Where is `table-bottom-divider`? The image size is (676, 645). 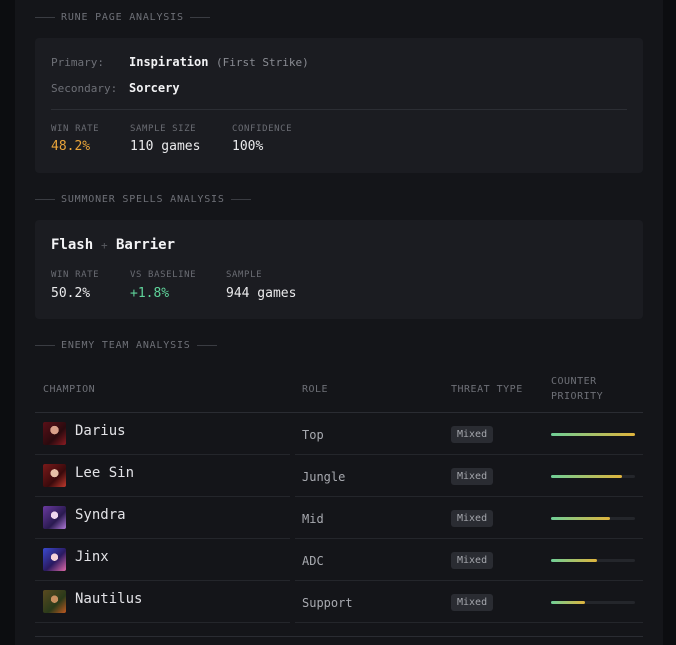 table-bottom-divider is located at coordinates (339, 636).